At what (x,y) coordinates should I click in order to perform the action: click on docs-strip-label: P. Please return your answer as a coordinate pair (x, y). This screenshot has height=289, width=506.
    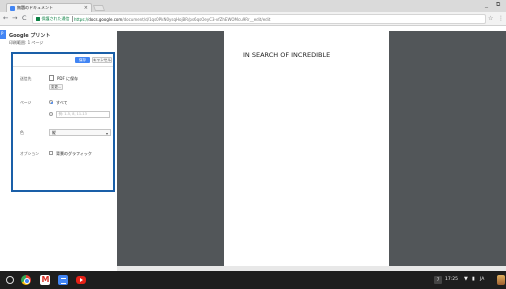
    Looking at the image, I should click on (2, 33).